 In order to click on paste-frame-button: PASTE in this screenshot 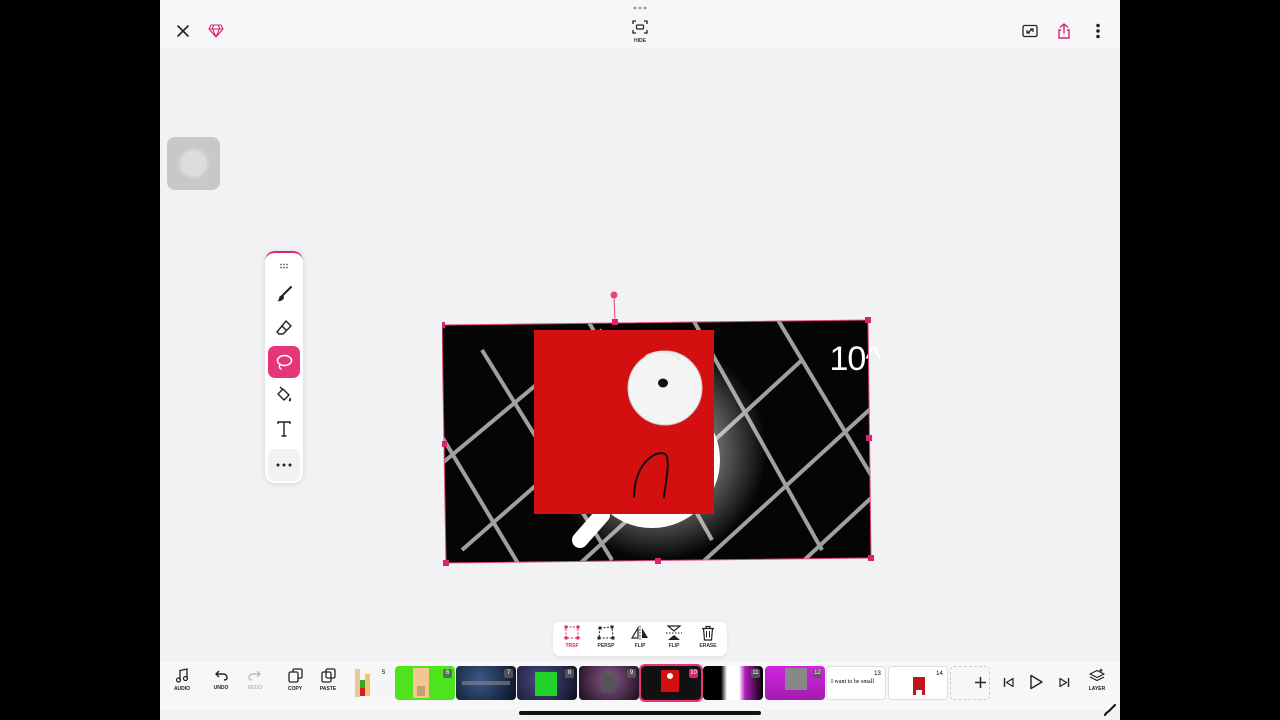, I will do `click(328, 686)`.